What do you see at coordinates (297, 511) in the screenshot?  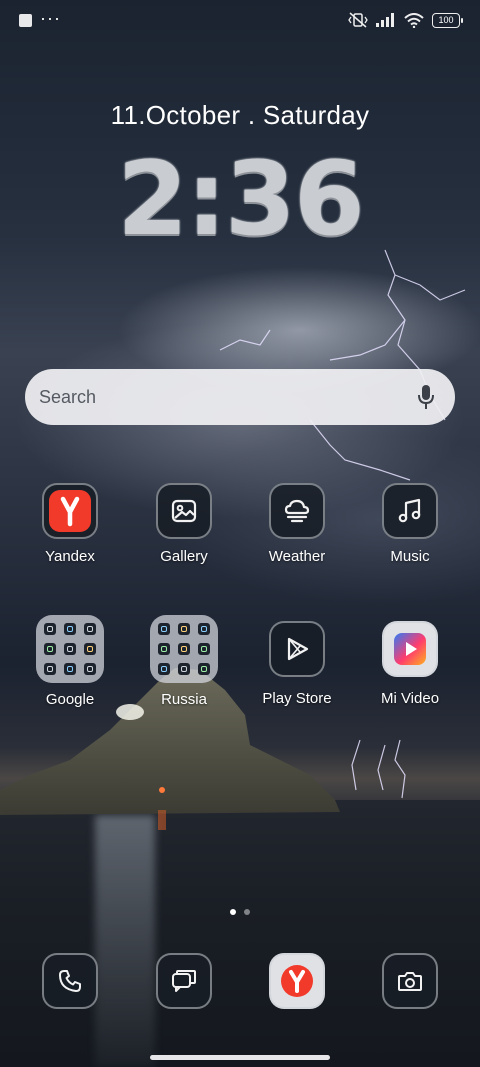 I see `weather-icon` at bounding box center [297, 511].